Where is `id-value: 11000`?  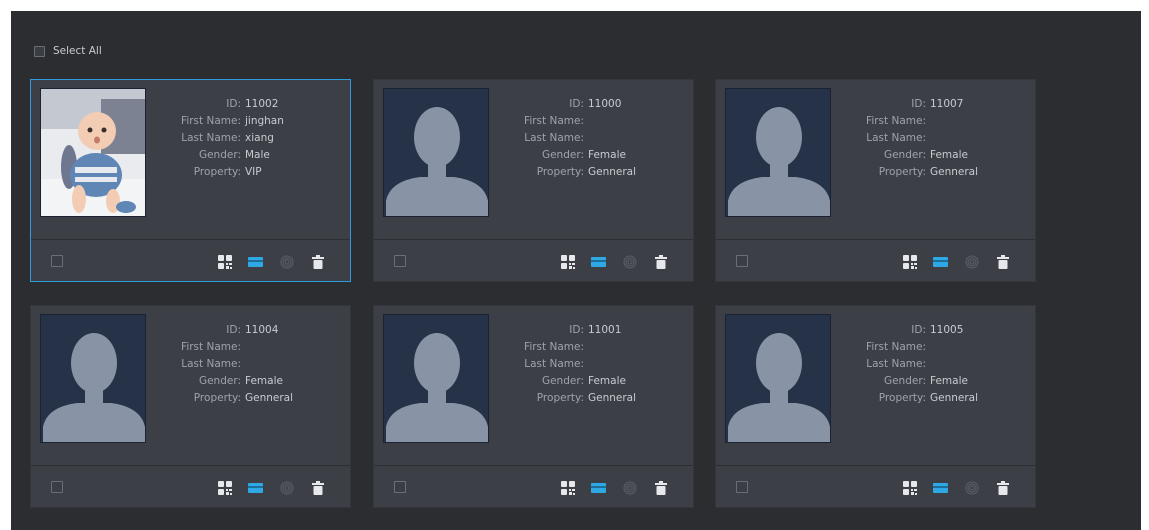
id-value: 11000 is located at coordinates (605, 104).